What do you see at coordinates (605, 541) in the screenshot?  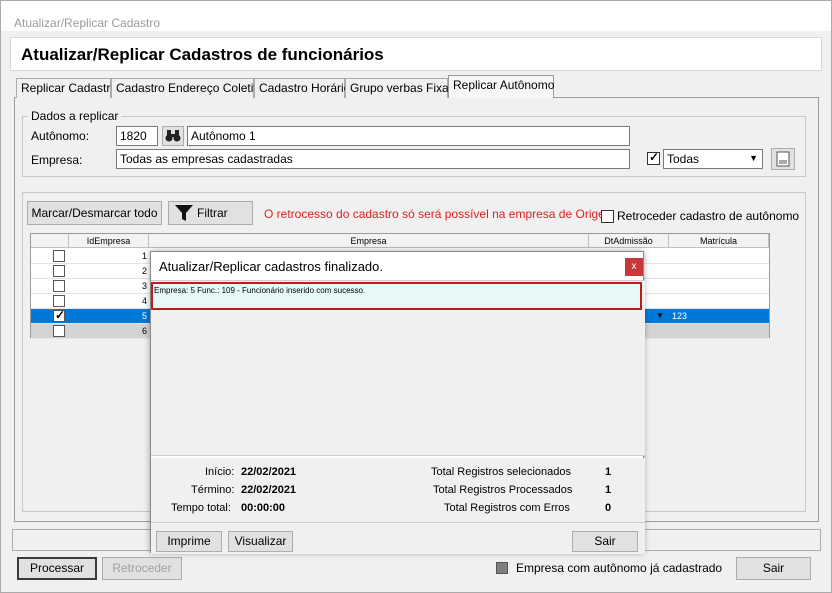 I see `dialog-sair-button: Sair` at bounding box center [605, 541].